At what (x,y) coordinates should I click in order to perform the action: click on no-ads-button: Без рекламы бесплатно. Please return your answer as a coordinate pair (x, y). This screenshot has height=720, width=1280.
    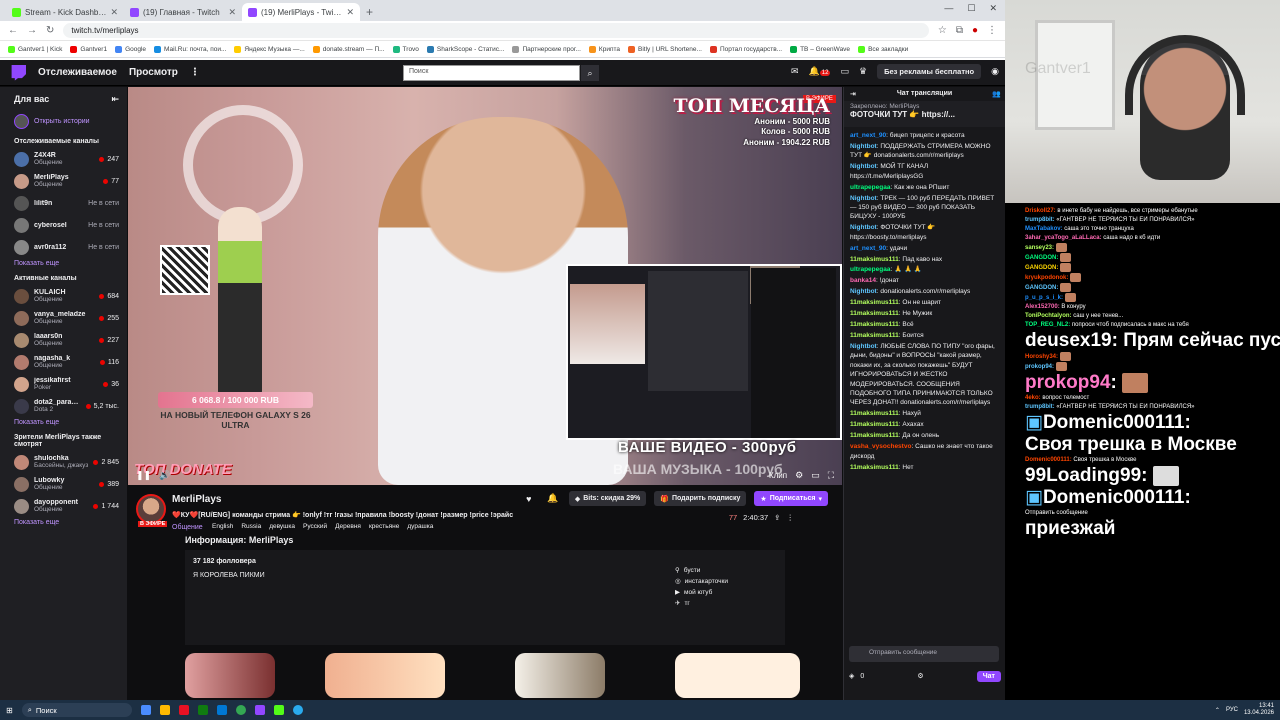
    Looking at the image, I should click on (929, 71).